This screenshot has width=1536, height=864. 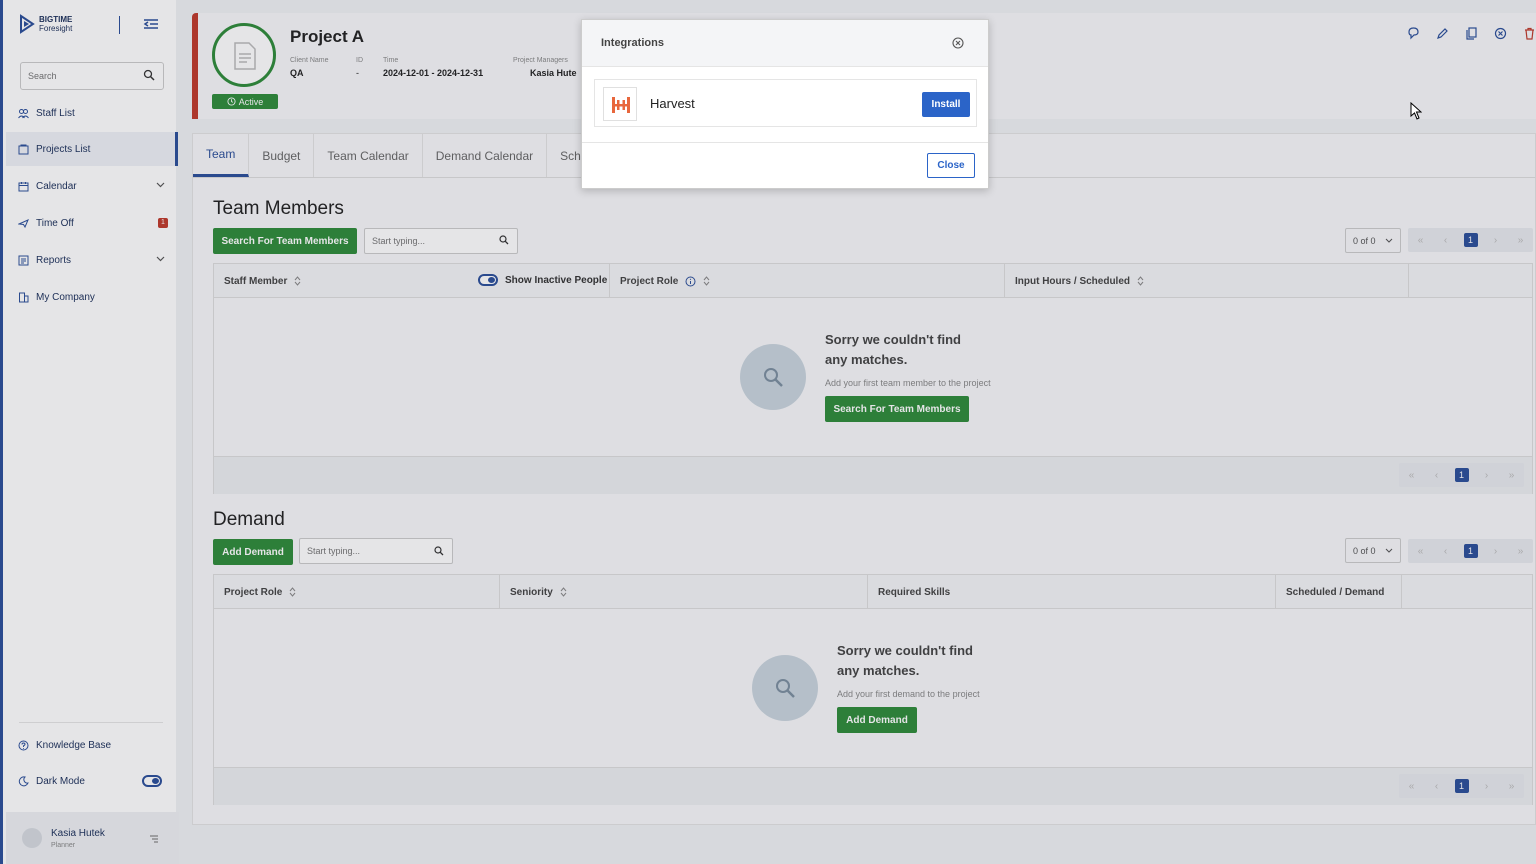 I want to click on mouse-cursor-icon, so click(x=1416, y=111).